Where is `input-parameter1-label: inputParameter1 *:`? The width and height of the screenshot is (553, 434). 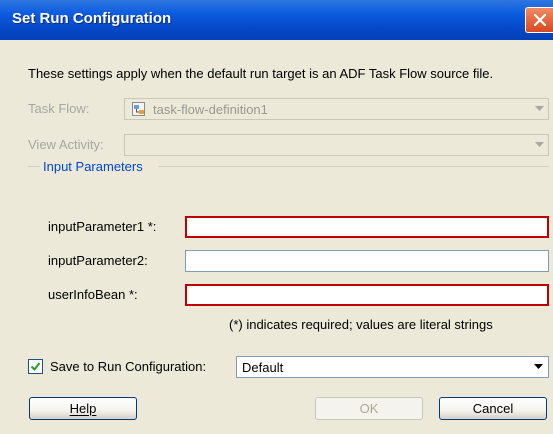 input-parameter1-label: inputParameter1 *: is located at coordinates (102, 226).